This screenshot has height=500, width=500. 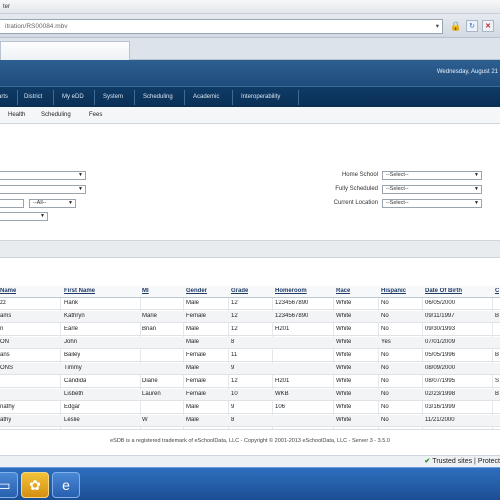 What do you see at coordinates (443, 291) in the screenshot?
I see `column-header-date-of-birth: Date Of Birth` at bounding box center [443, 291].